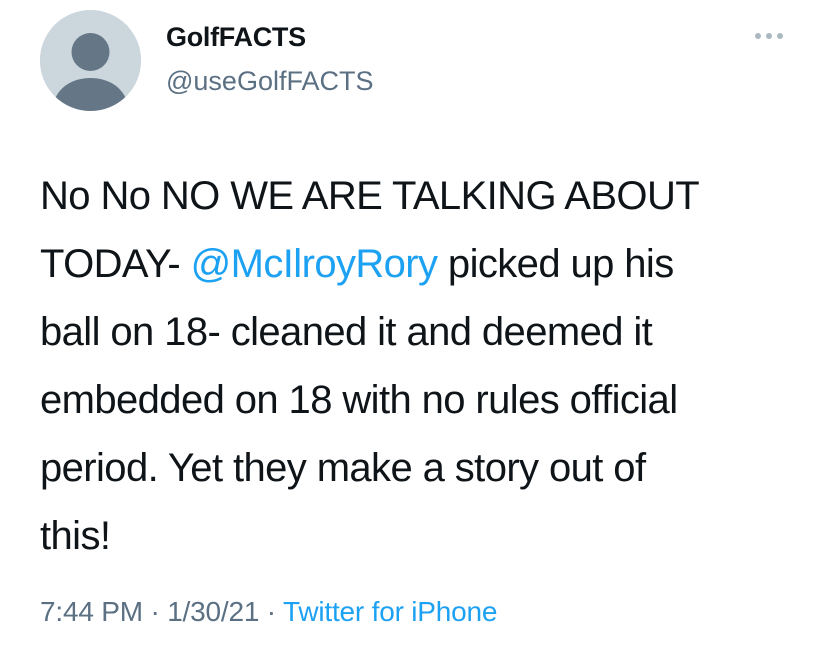 This screenshot has height=661, width=828. I want to click on tweet-line: embedded on 18 with no rules official, so click(359, 400).